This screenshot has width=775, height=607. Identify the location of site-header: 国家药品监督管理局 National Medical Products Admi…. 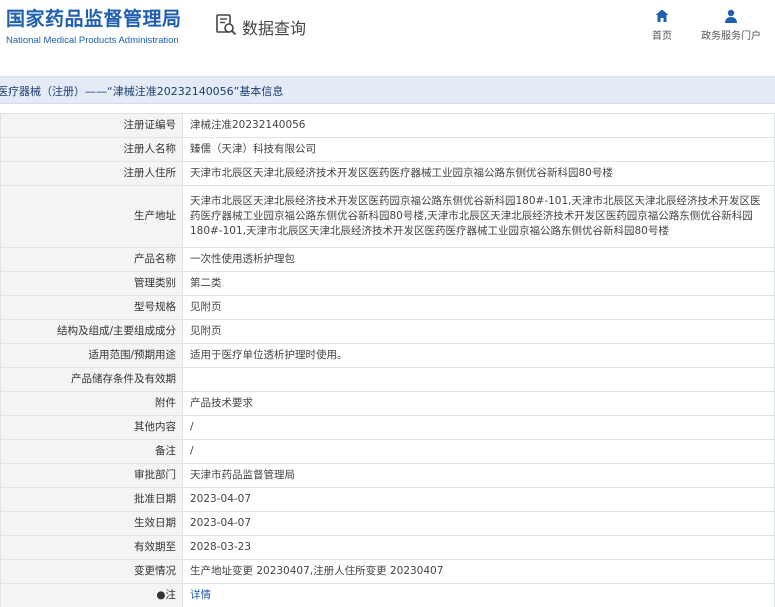
(387, 33).